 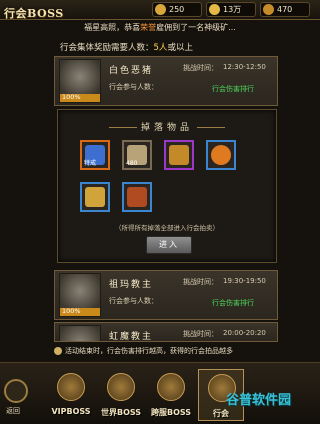 I want to click on armor-icon, so click(x=179, y=155).